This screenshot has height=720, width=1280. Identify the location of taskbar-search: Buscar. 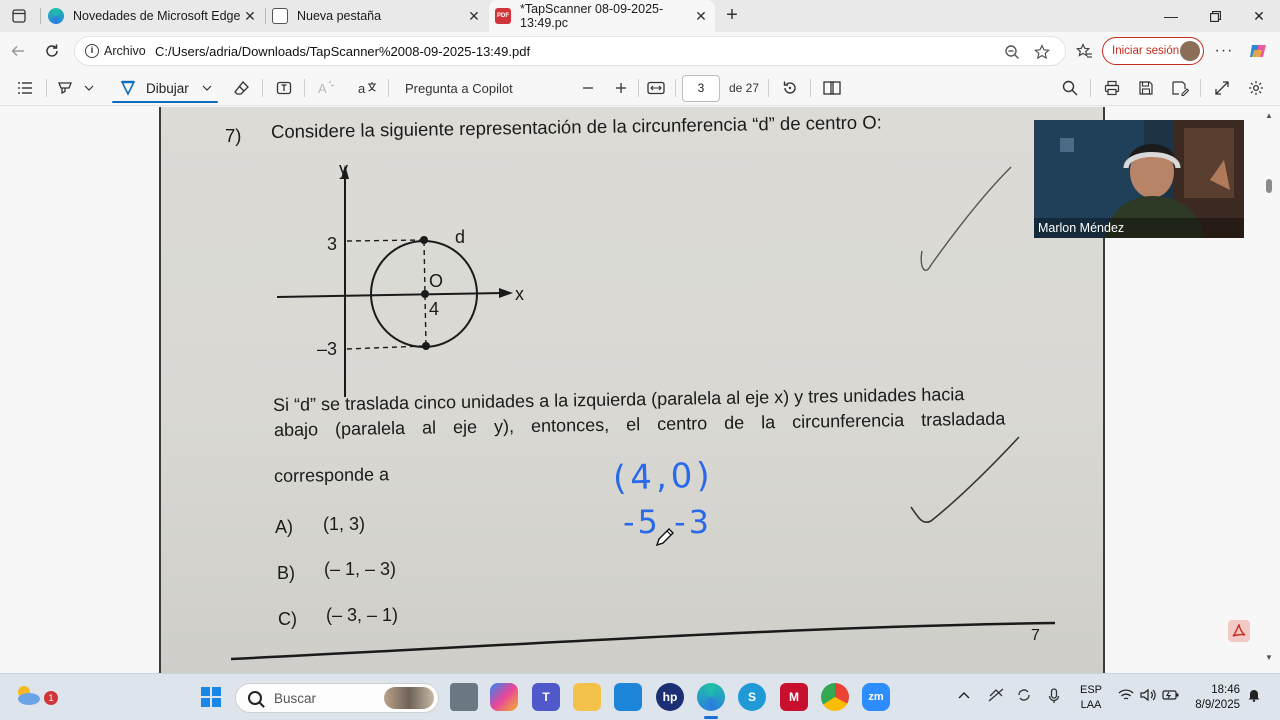
(337, 698).